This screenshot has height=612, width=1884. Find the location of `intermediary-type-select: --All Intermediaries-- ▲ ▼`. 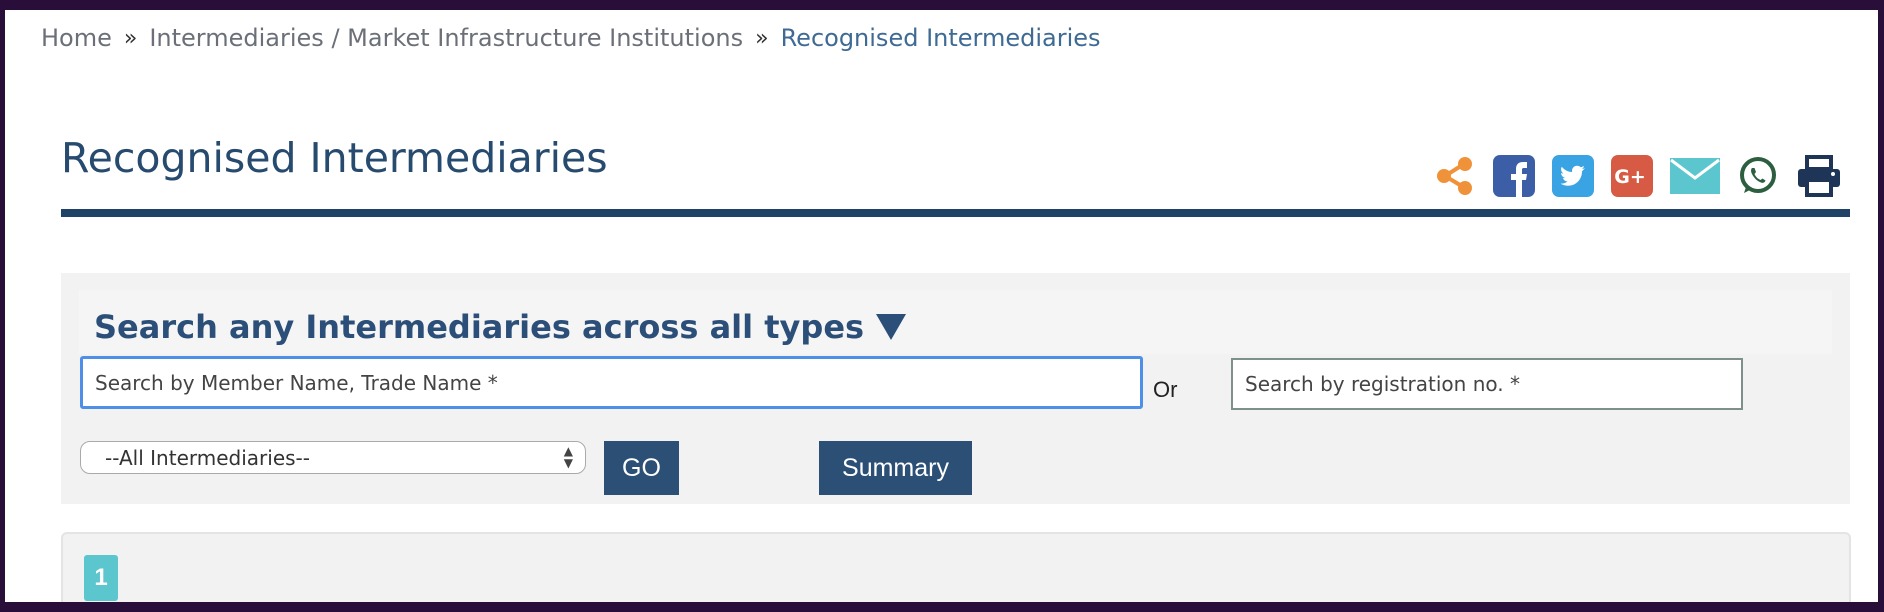

intermediary-type-select: --All Intermediaries-- ▲ ▼ is located at coordinates (333, 457).